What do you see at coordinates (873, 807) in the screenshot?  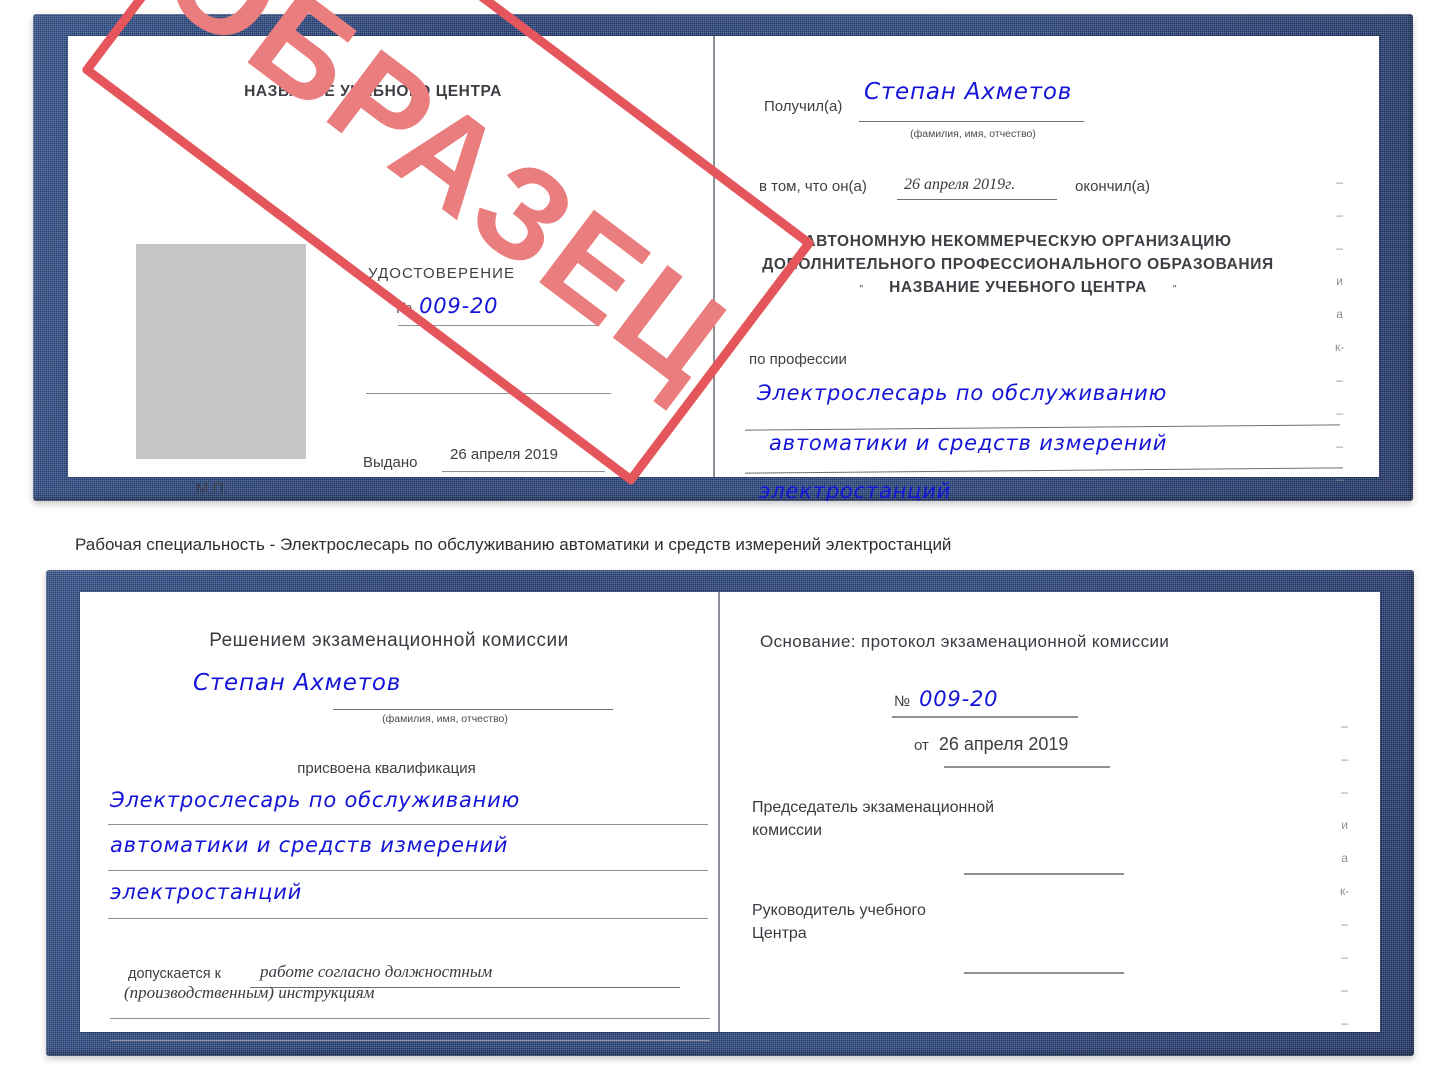 I see `chairman-line-1: Председатель экзаменационной` at bounding box center [873, 807].